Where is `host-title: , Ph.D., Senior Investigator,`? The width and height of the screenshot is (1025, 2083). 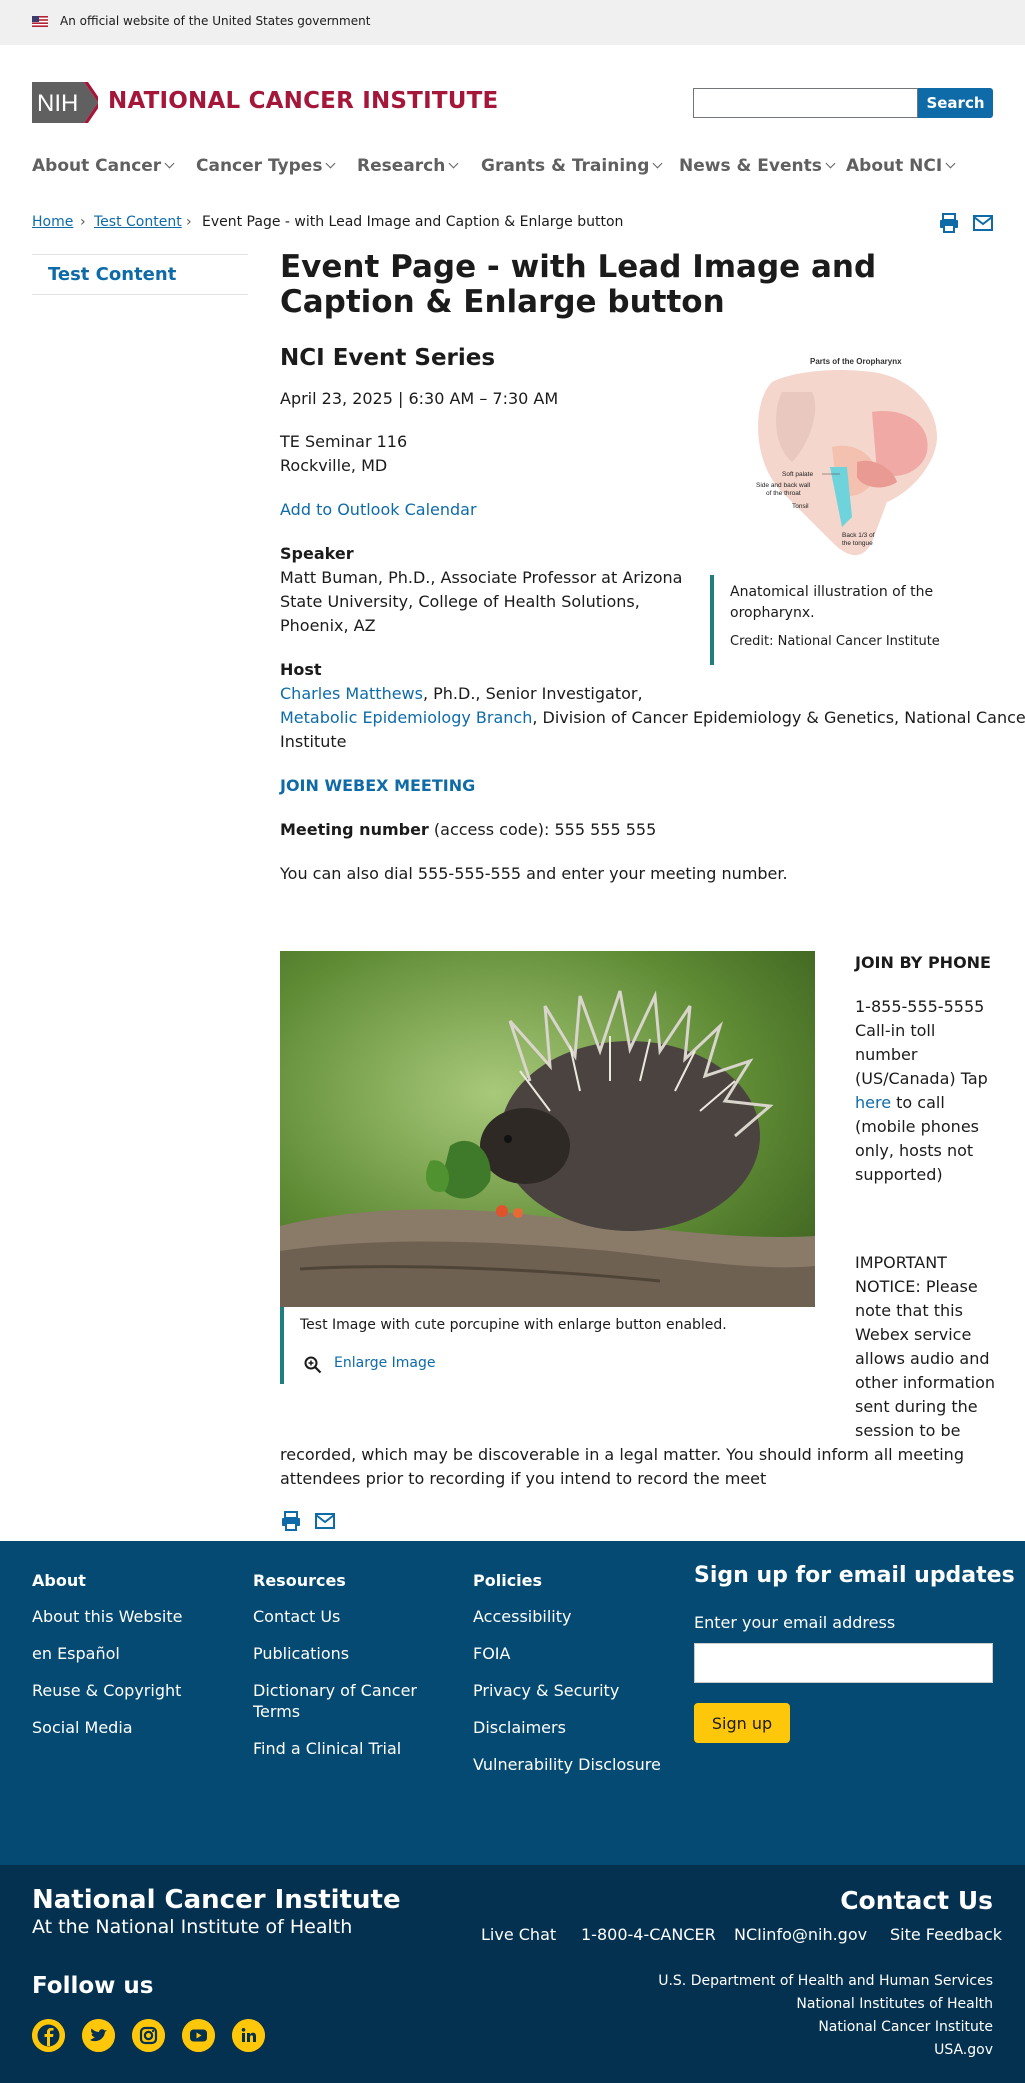
host-title: , Ph.D., Senior Investigator, is located at coordinates (532, 693).